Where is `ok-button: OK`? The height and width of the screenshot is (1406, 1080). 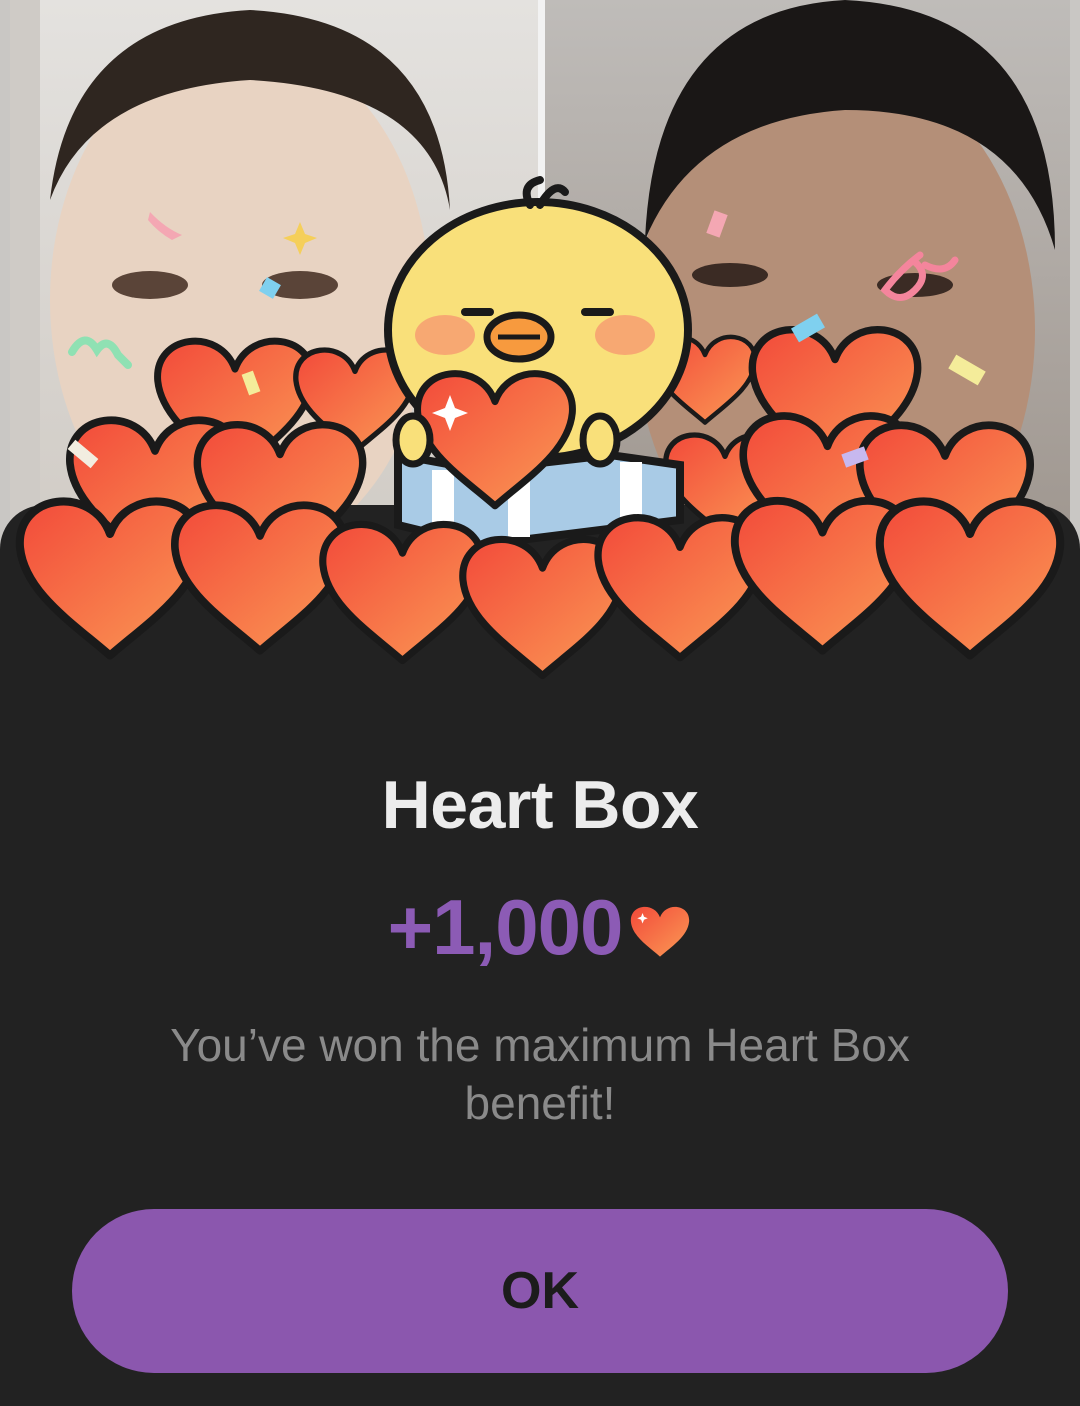
ok-button: OK is located at coordinates (540, 1291).